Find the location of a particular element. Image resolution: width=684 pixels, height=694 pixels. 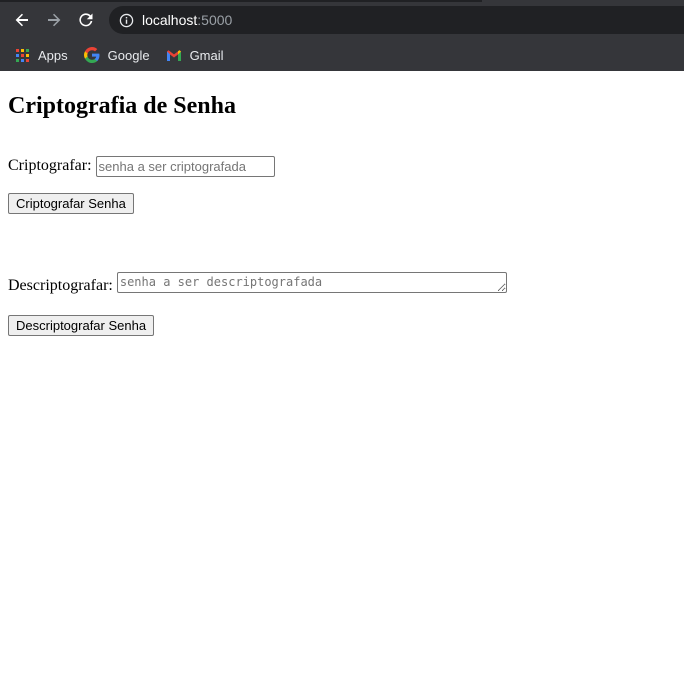

browser-chrome: localhost:5000 Apps Google Gmail is located at coordinates (342, 35).